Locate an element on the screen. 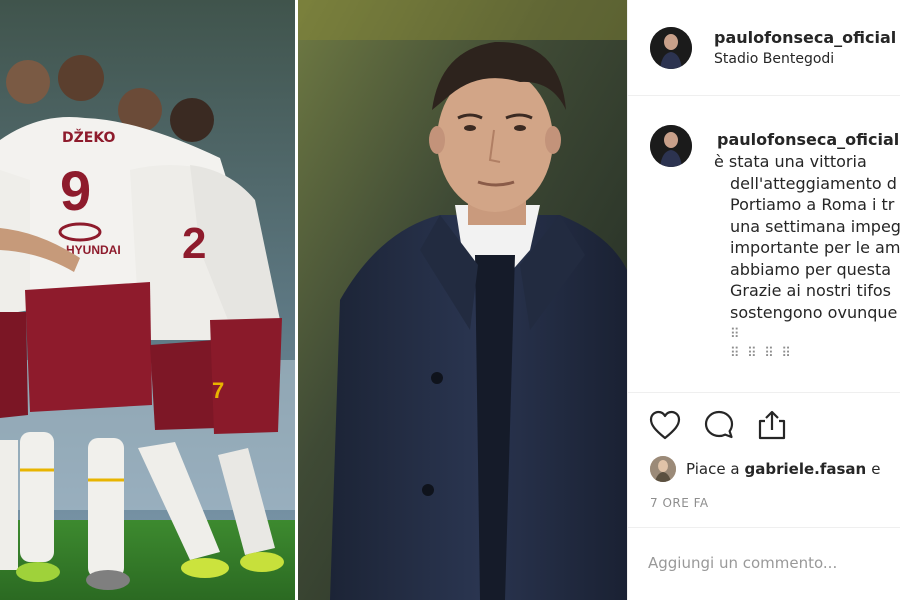 The image size is (900, 600). caption-line: una settimana impeg is located at coordinates (815, 226).